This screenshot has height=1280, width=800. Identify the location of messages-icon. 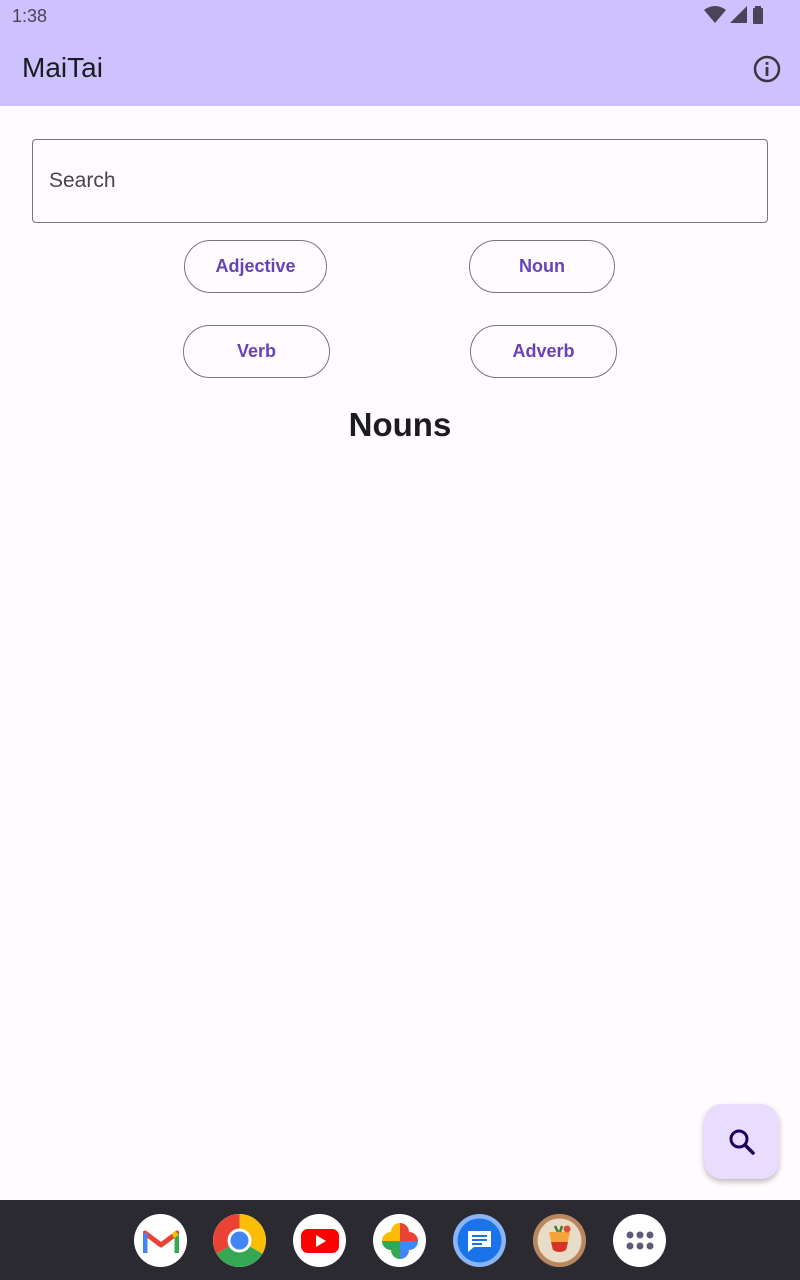
(479, 1240).